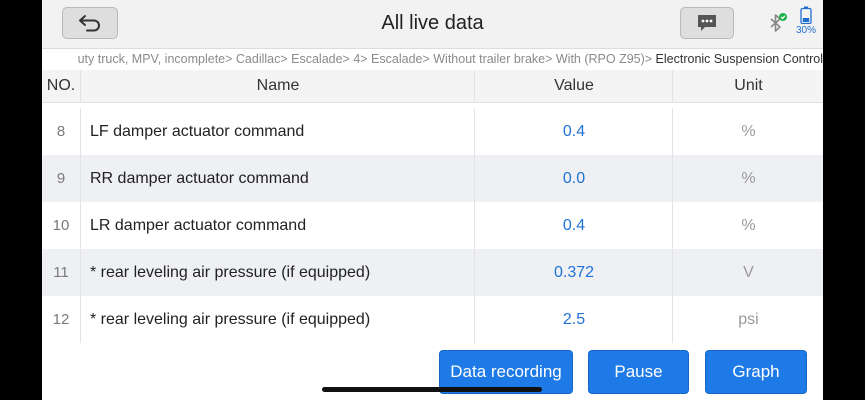 Image resolution: width=865 pixels, height=400 pixels. I want to click on row-number: 10, so click(61, 225).